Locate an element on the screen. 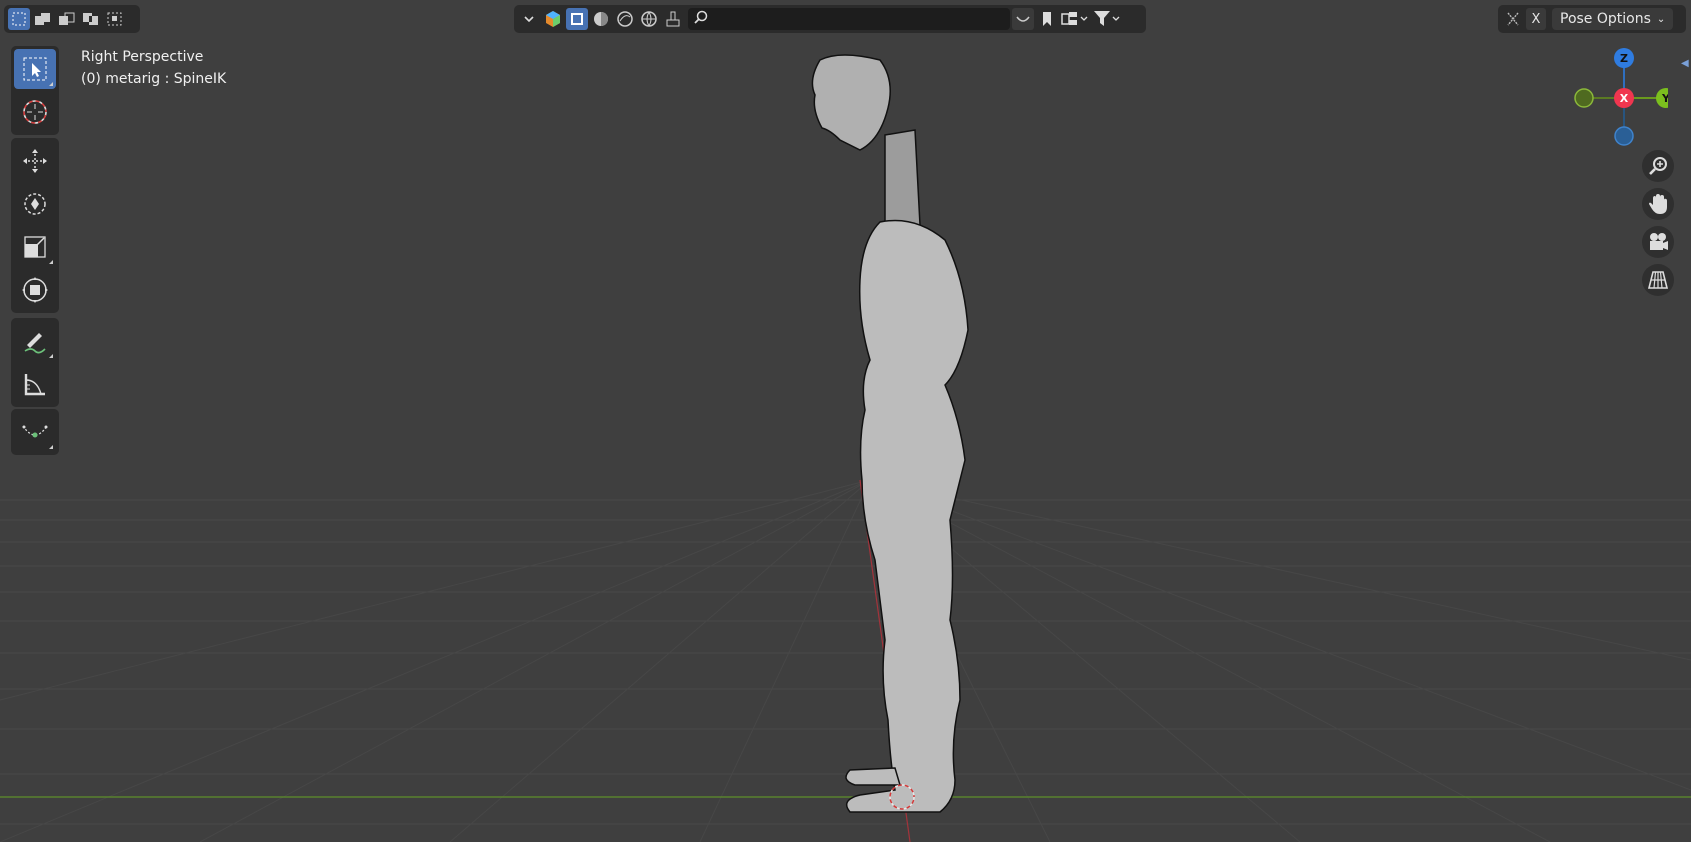 The width and height of the screenshot is (1691, 842). mirror-x-toggle: X is located at coordinates (1536, 19).